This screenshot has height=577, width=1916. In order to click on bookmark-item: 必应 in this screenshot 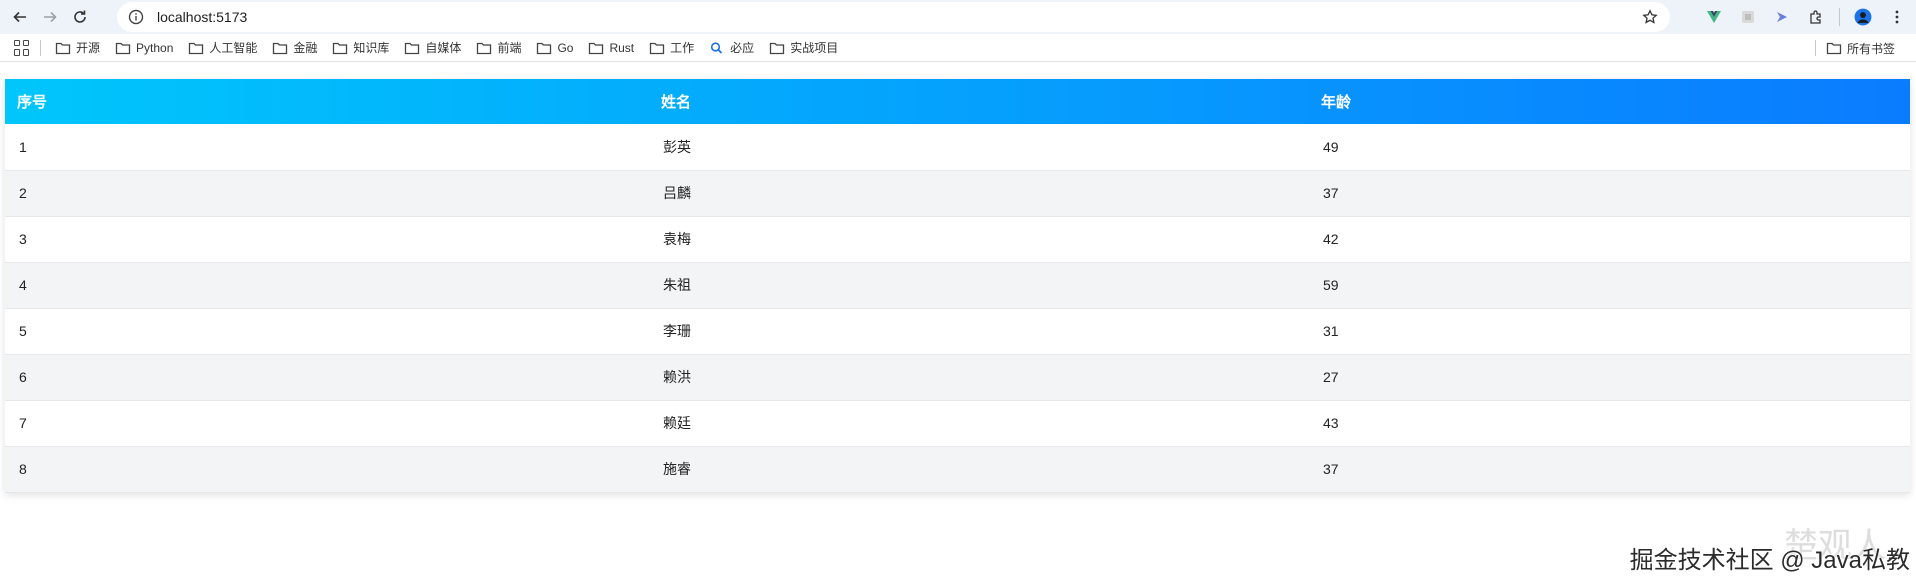, I will do `click(731, 48)`.